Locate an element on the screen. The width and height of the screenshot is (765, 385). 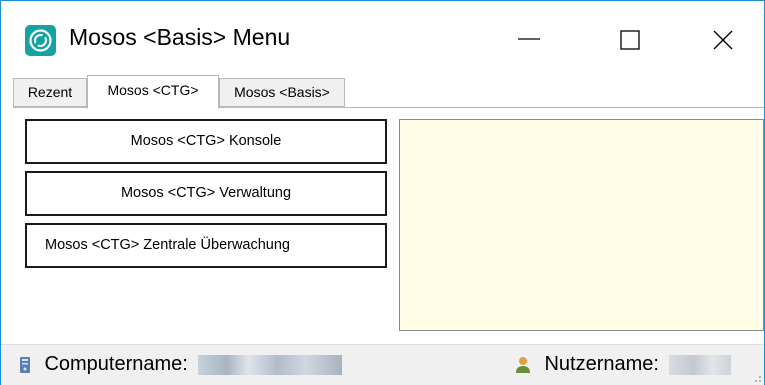
tab-mosos-basis: Mosos <Basis> is located at coordinates (282, 92).